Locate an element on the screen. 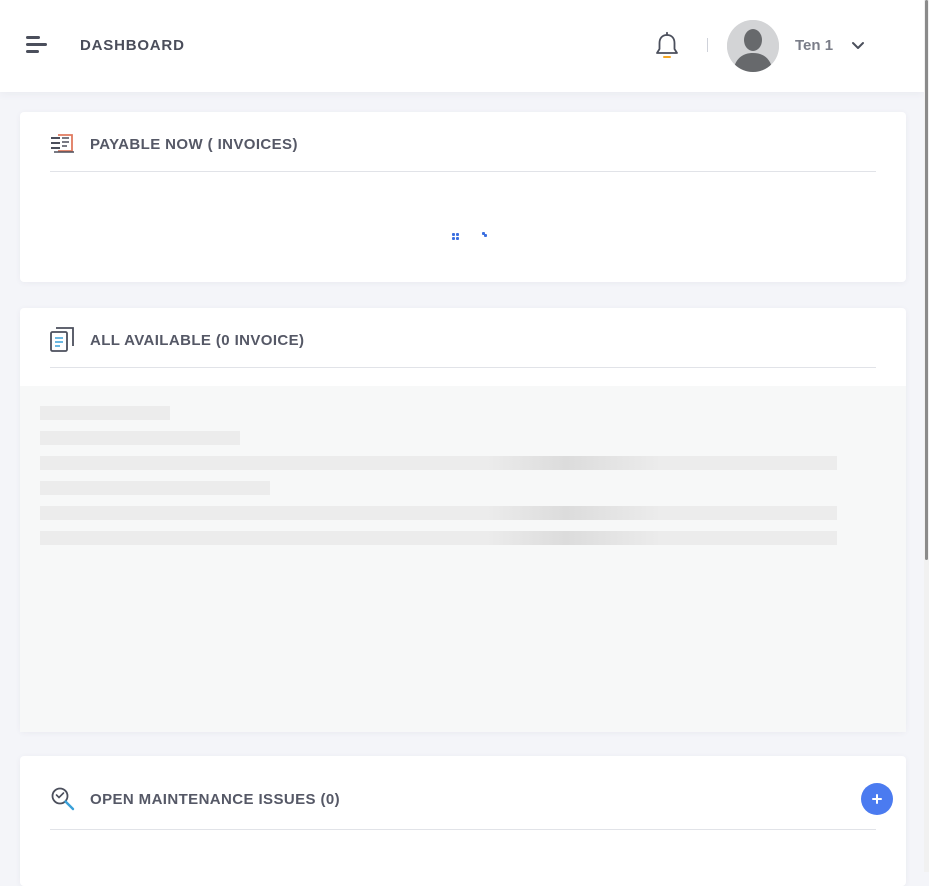  top-bar: DASHBOARD Ten 1 is located at coordinates (462, 46).